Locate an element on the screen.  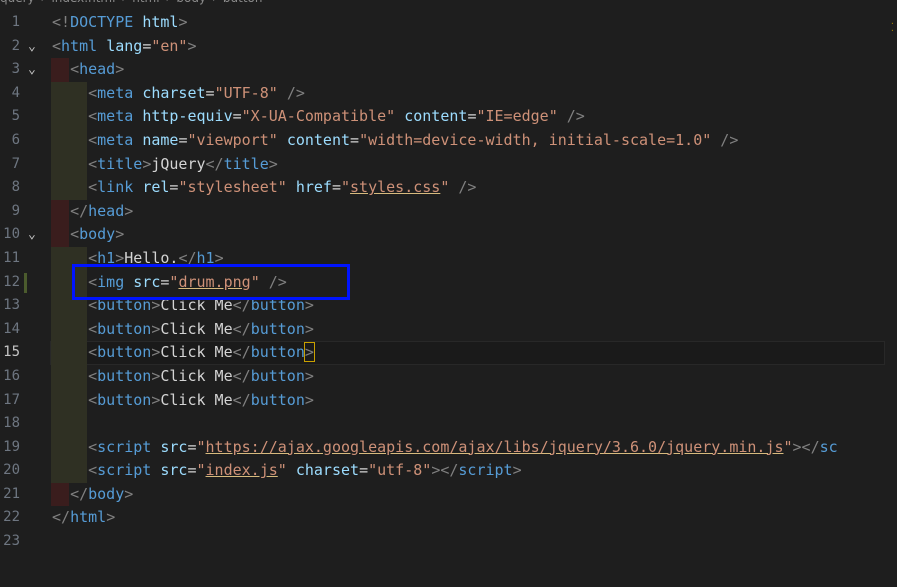
breadcrumb: query › index.html › html › body › button is located at coordinates (448, 3).